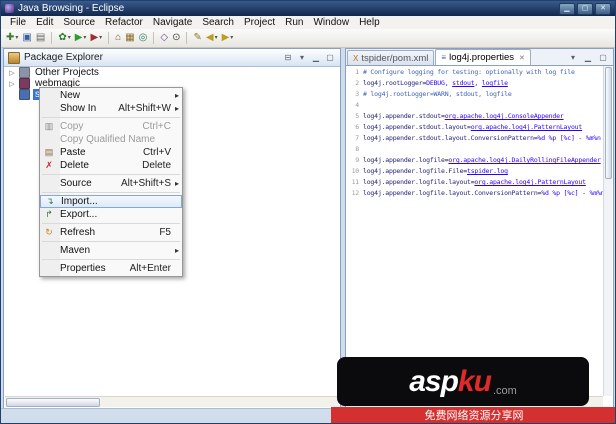  What do you see at coordinates (81, 38) in the screenshot?
I see `run-icon: ▶ ▾` at bounding box center [81, 38].